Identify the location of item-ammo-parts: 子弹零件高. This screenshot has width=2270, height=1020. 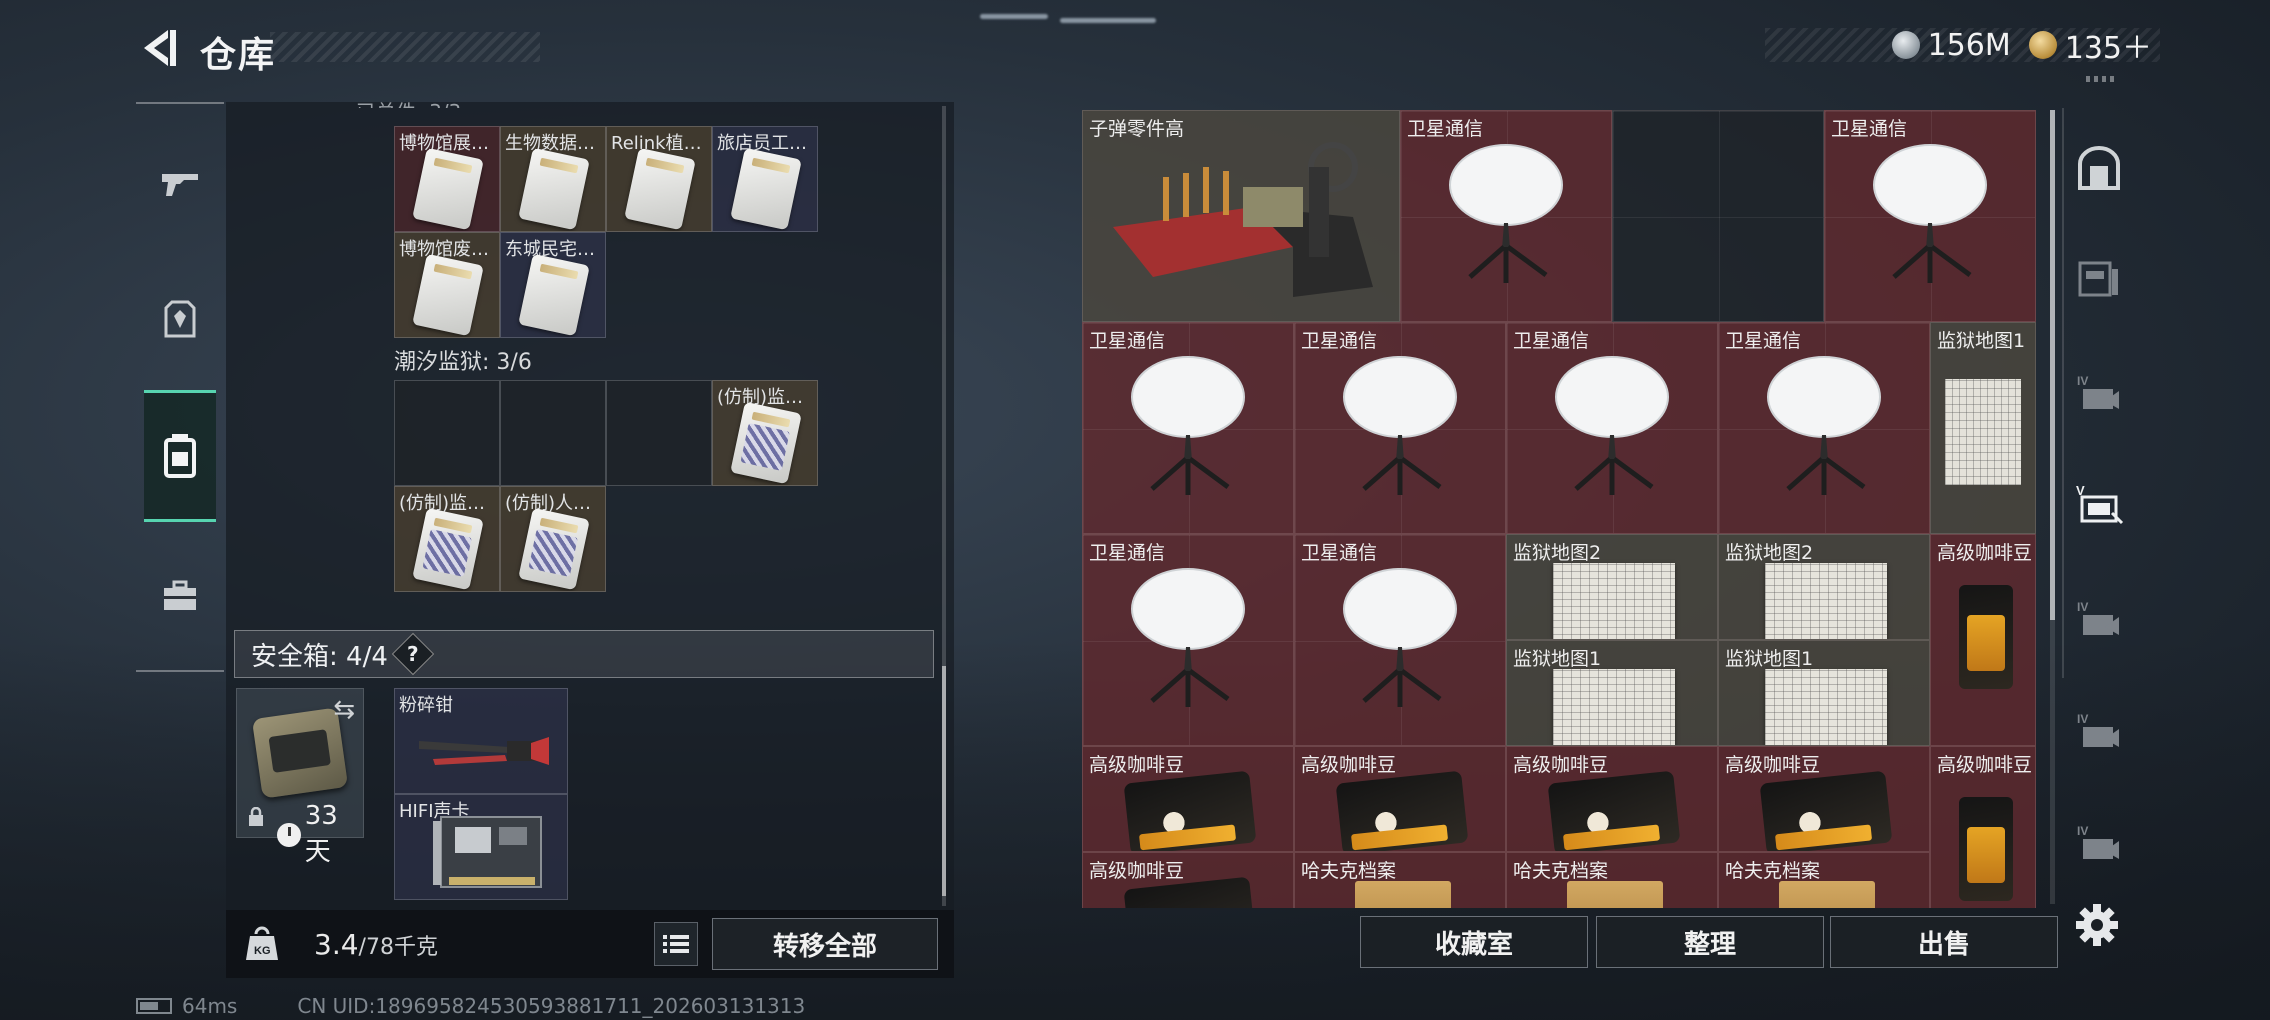
(1241, 216).